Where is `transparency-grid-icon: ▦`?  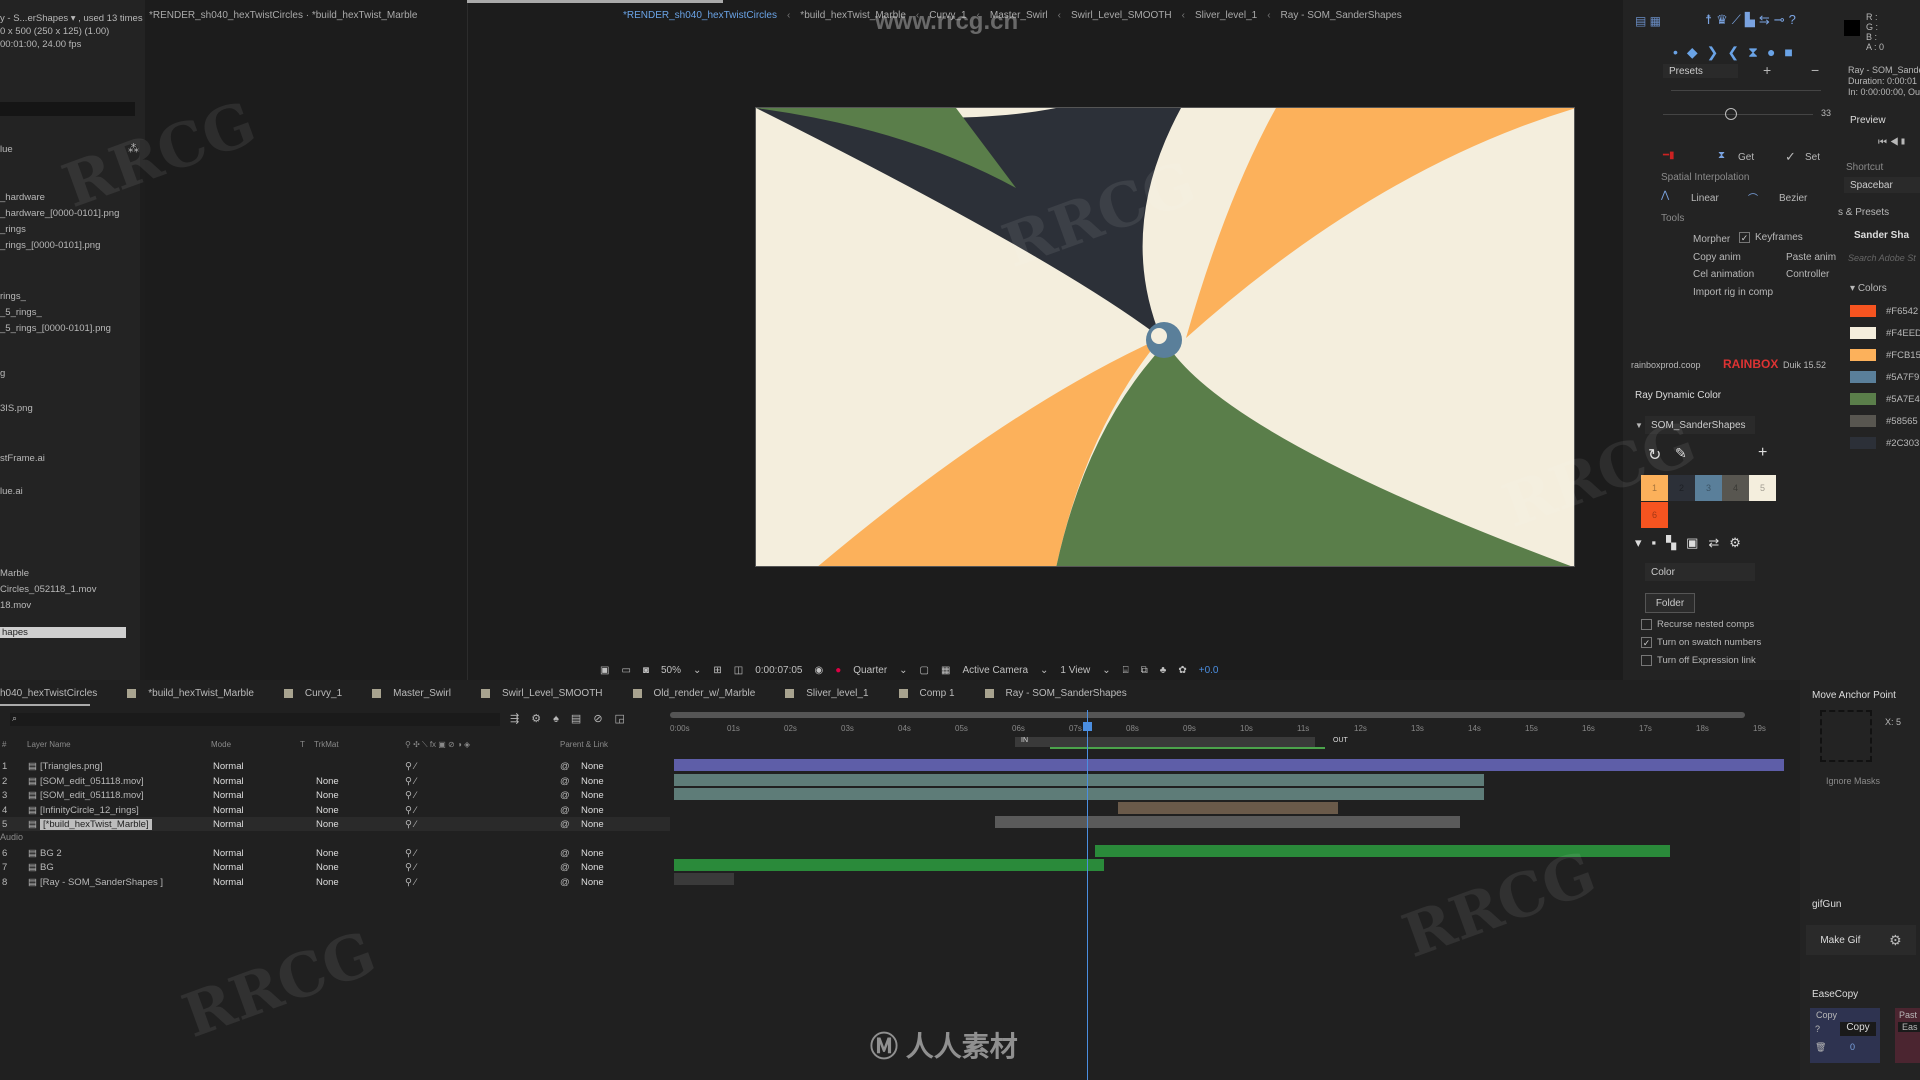
transparency-grid-icon: ▦ is located at coordinates (945, 670).